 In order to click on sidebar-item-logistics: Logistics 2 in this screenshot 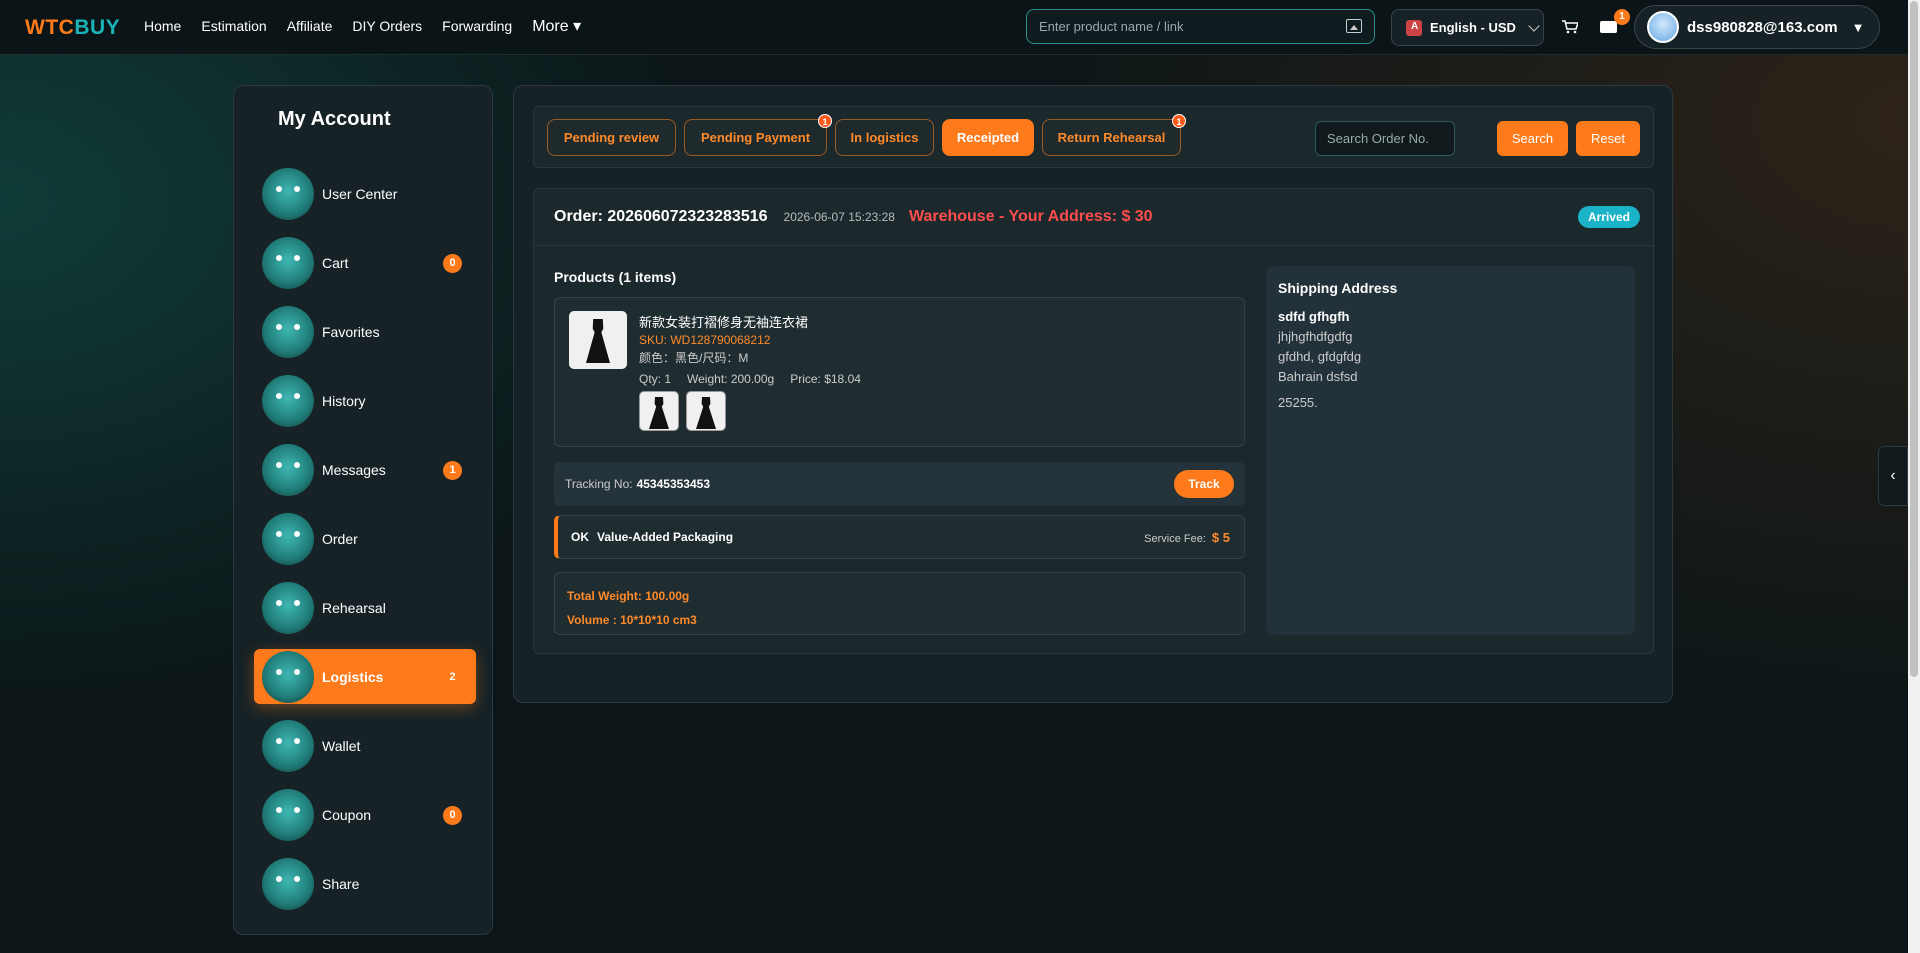, I will do `click(365, 676)`.